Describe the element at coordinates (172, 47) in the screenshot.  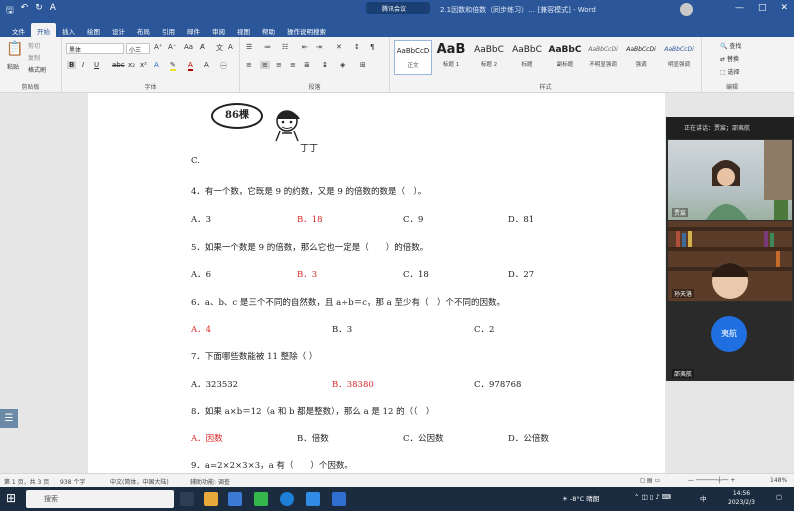
I see `shrink-font-icon: A⁻` at that location.